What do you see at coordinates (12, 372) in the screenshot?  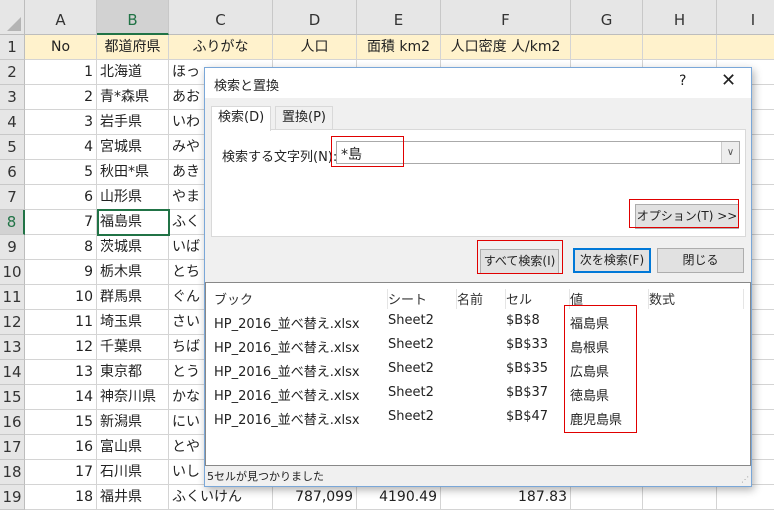 I see `row-header: 14` at bounding box center [12, 372].